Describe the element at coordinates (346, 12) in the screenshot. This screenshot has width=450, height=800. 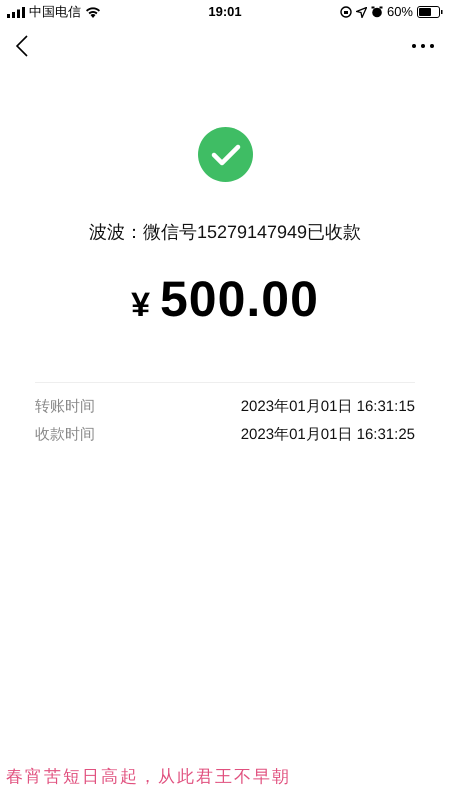
I see `rotation-lock-icon` at that location.